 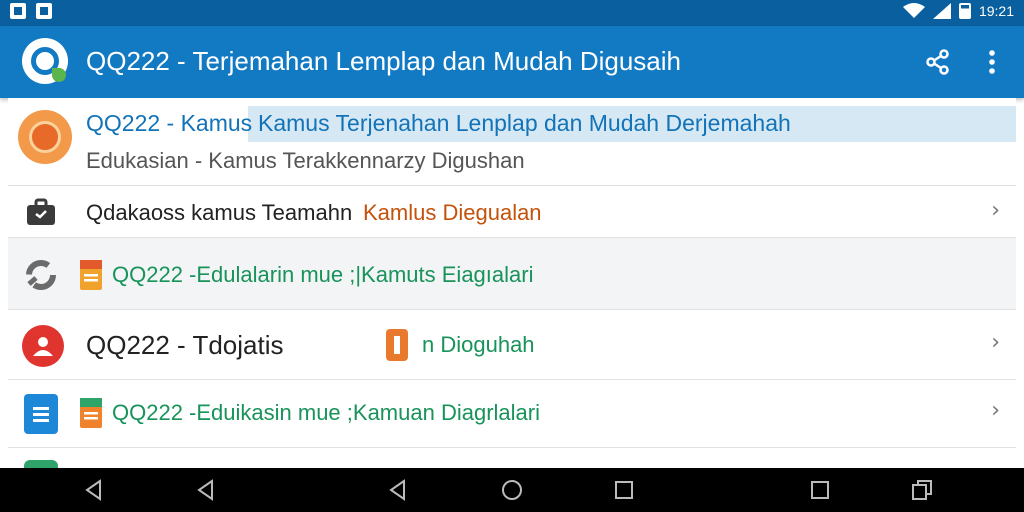 What do you see at coordinates (478, 344) in the screenshot?
I see `list-item-title-accent: n Dioguhah` at bounding box center [478, 344].